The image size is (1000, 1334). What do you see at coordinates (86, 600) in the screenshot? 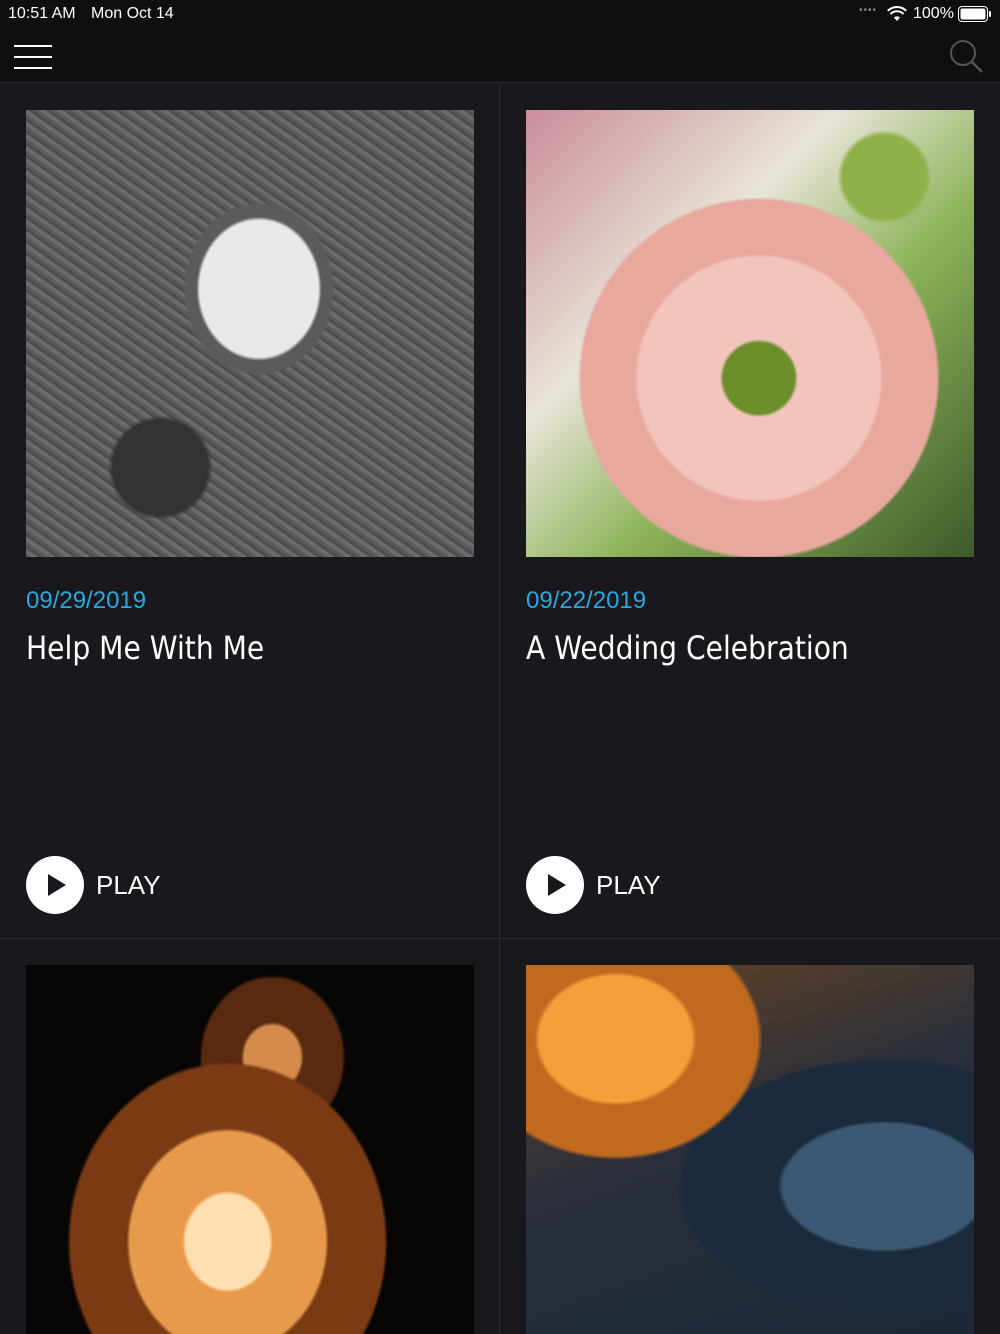
I see `episode-date: 09/29/2019` at bounding box center [86, 600].